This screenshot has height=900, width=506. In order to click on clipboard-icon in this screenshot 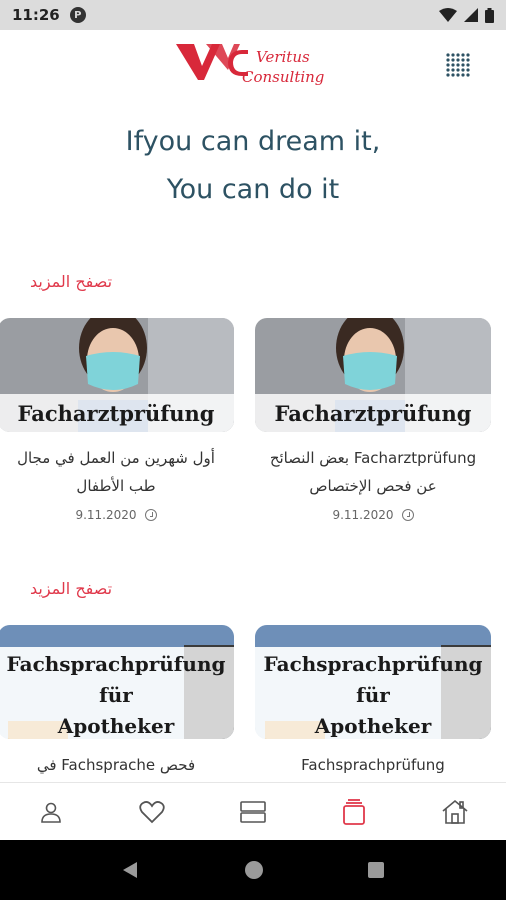, I will do `click(354, 811)`.